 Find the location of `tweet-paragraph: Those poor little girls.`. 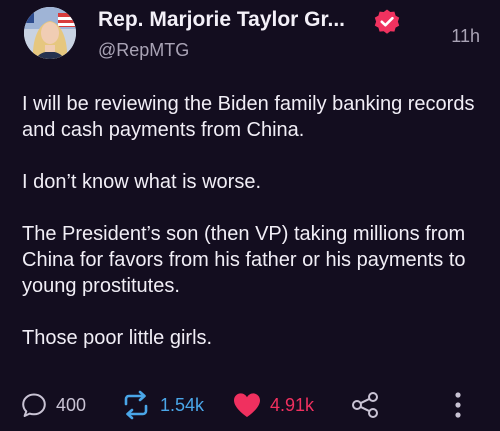

tweet-paragraph: Those poor little girls. is located at coordinates (117, 338).